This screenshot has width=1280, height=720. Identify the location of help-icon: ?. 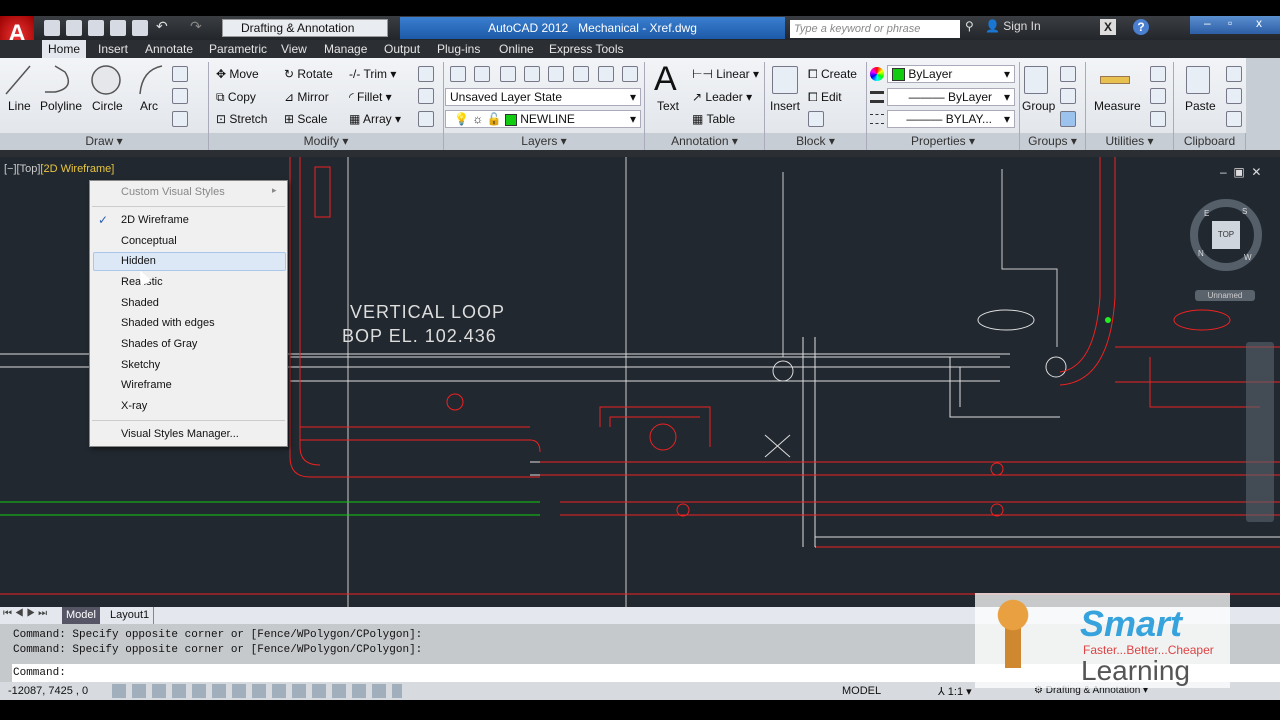
(1141, 27).